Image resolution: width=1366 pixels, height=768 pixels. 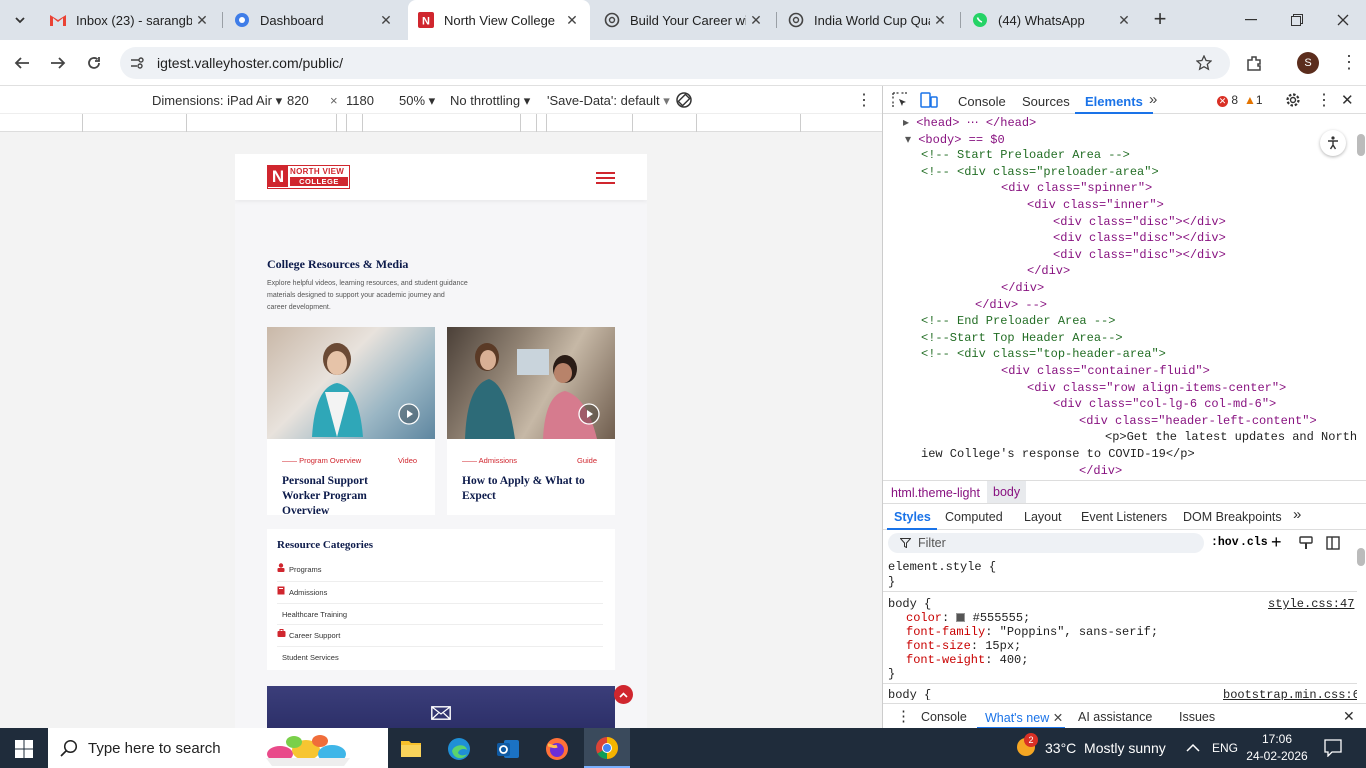 I want to click on settings-gear-icon, so click(x=1293, y=100).